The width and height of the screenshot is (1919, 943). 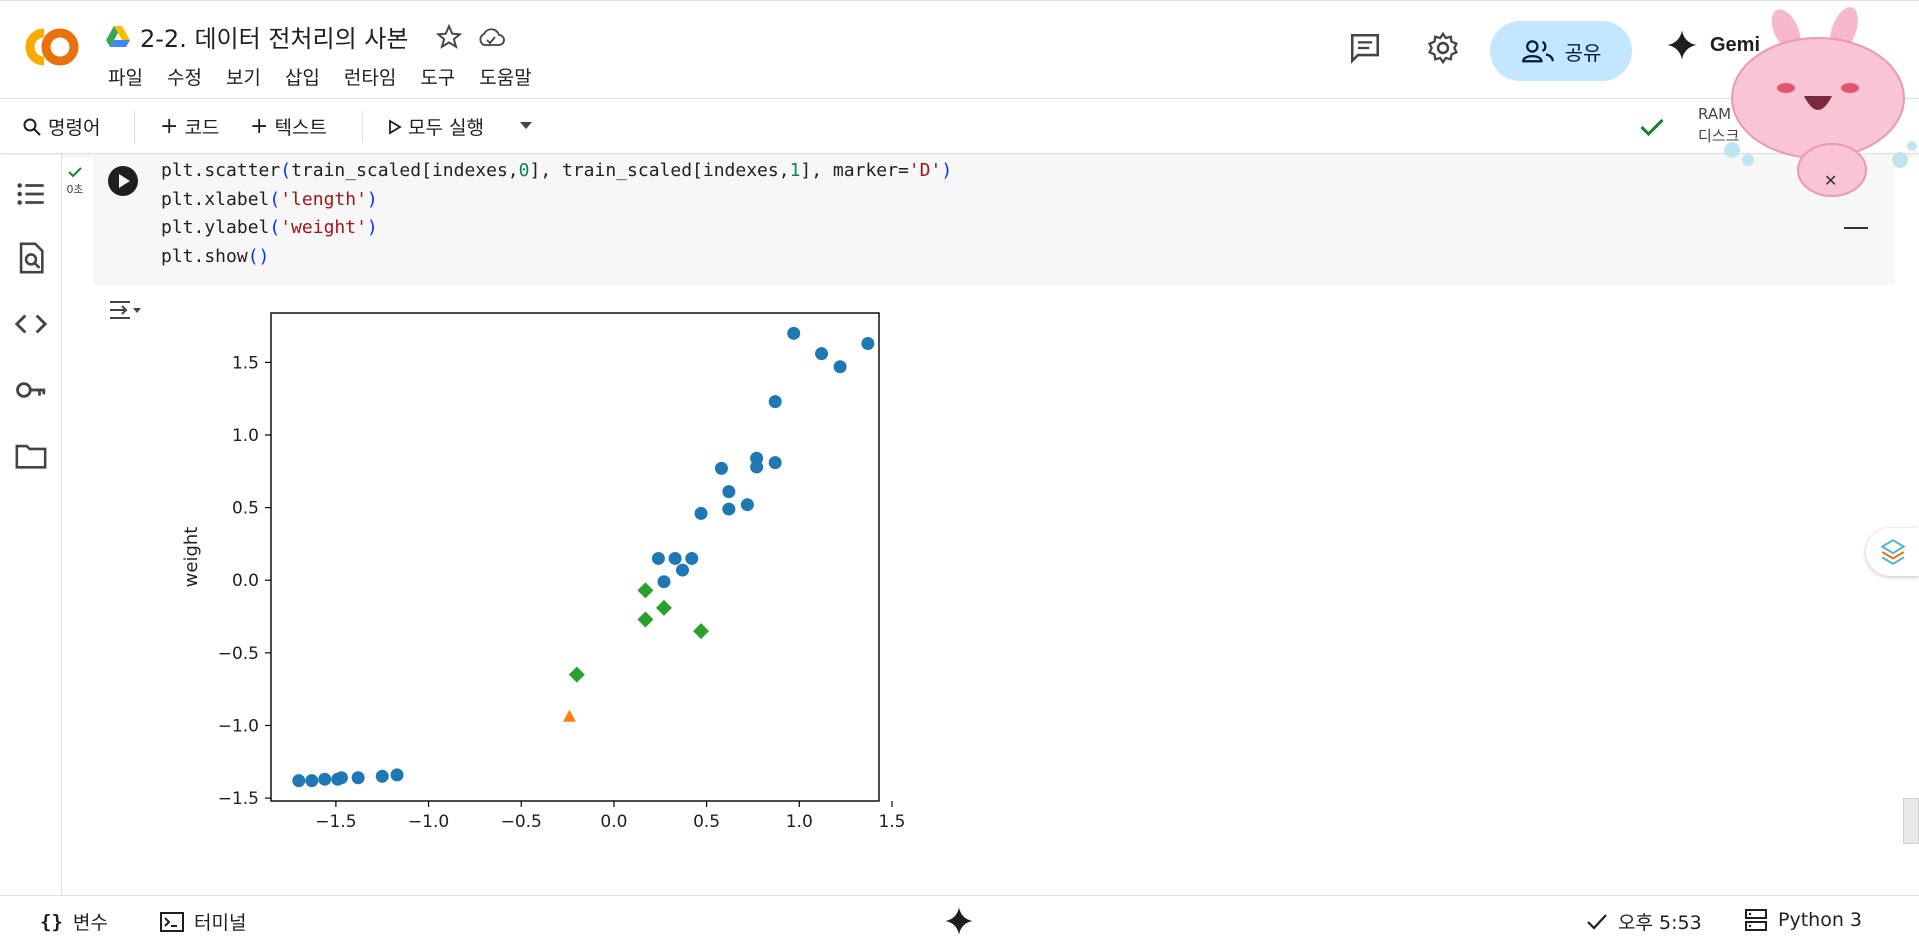 I want to click on add-text-label: 텍스트, so click(x=300, y=128).